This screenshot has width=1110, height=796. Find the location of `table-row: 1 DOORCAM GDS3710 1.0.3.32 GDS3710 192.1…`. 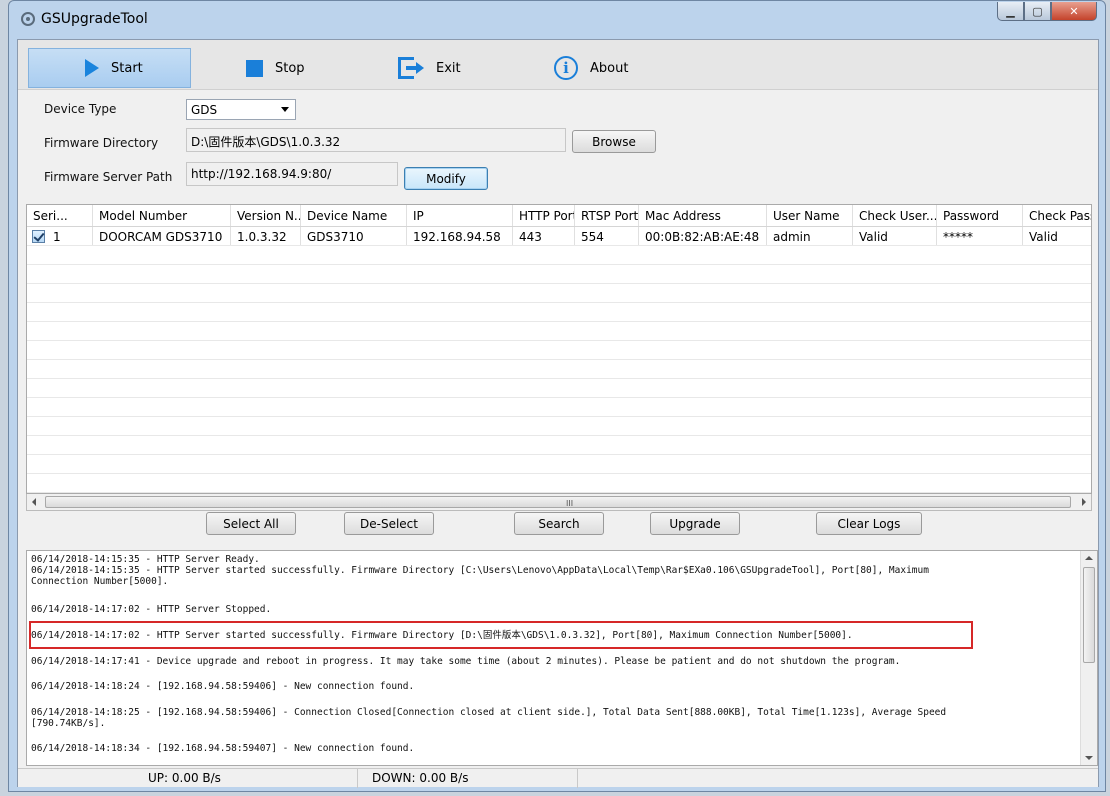

table-row: 1 DOORCAM GDS3710 1.0.3.32 GDS3710 192.1… is located at coordinates (559, 236).